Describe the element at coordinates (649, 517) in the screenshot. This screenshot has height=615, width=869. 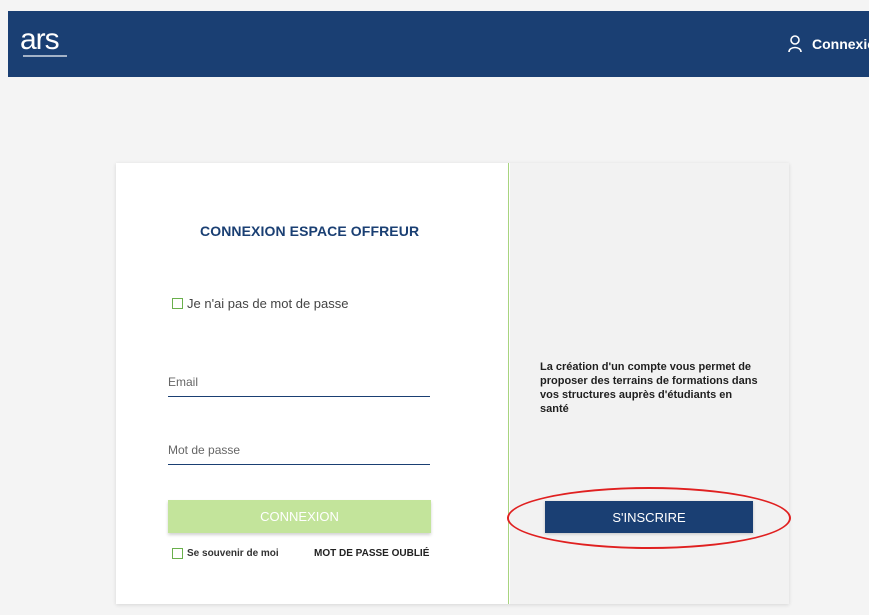
I see `signup-button: S'INSCRIRE` at that location.